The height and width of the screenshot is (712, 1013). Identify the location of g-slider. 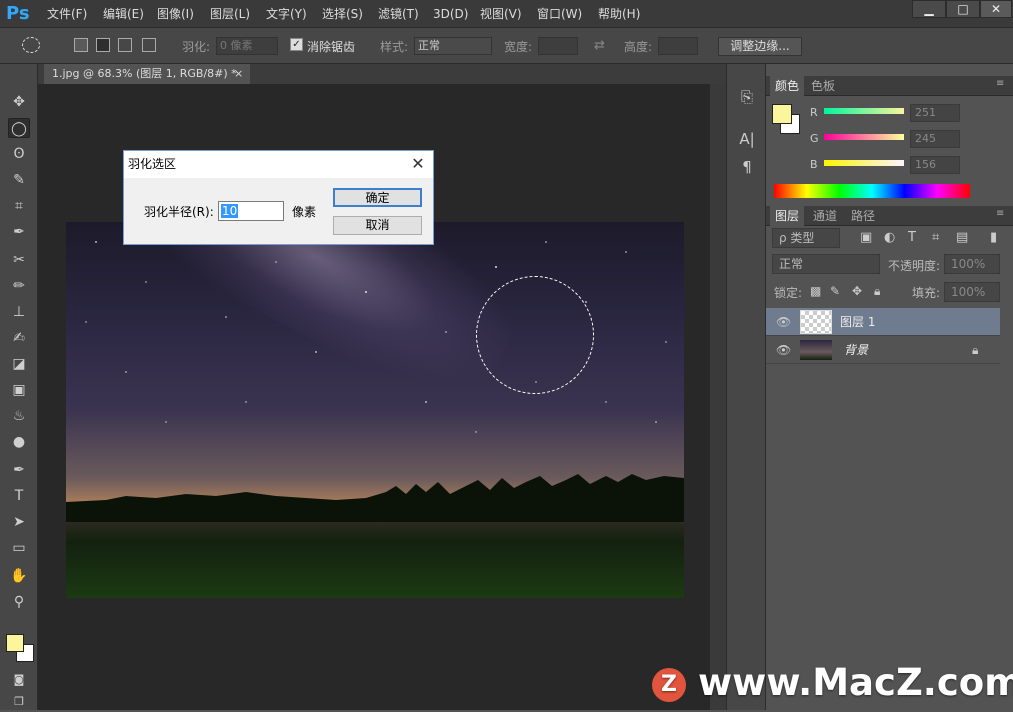
(864, 137).